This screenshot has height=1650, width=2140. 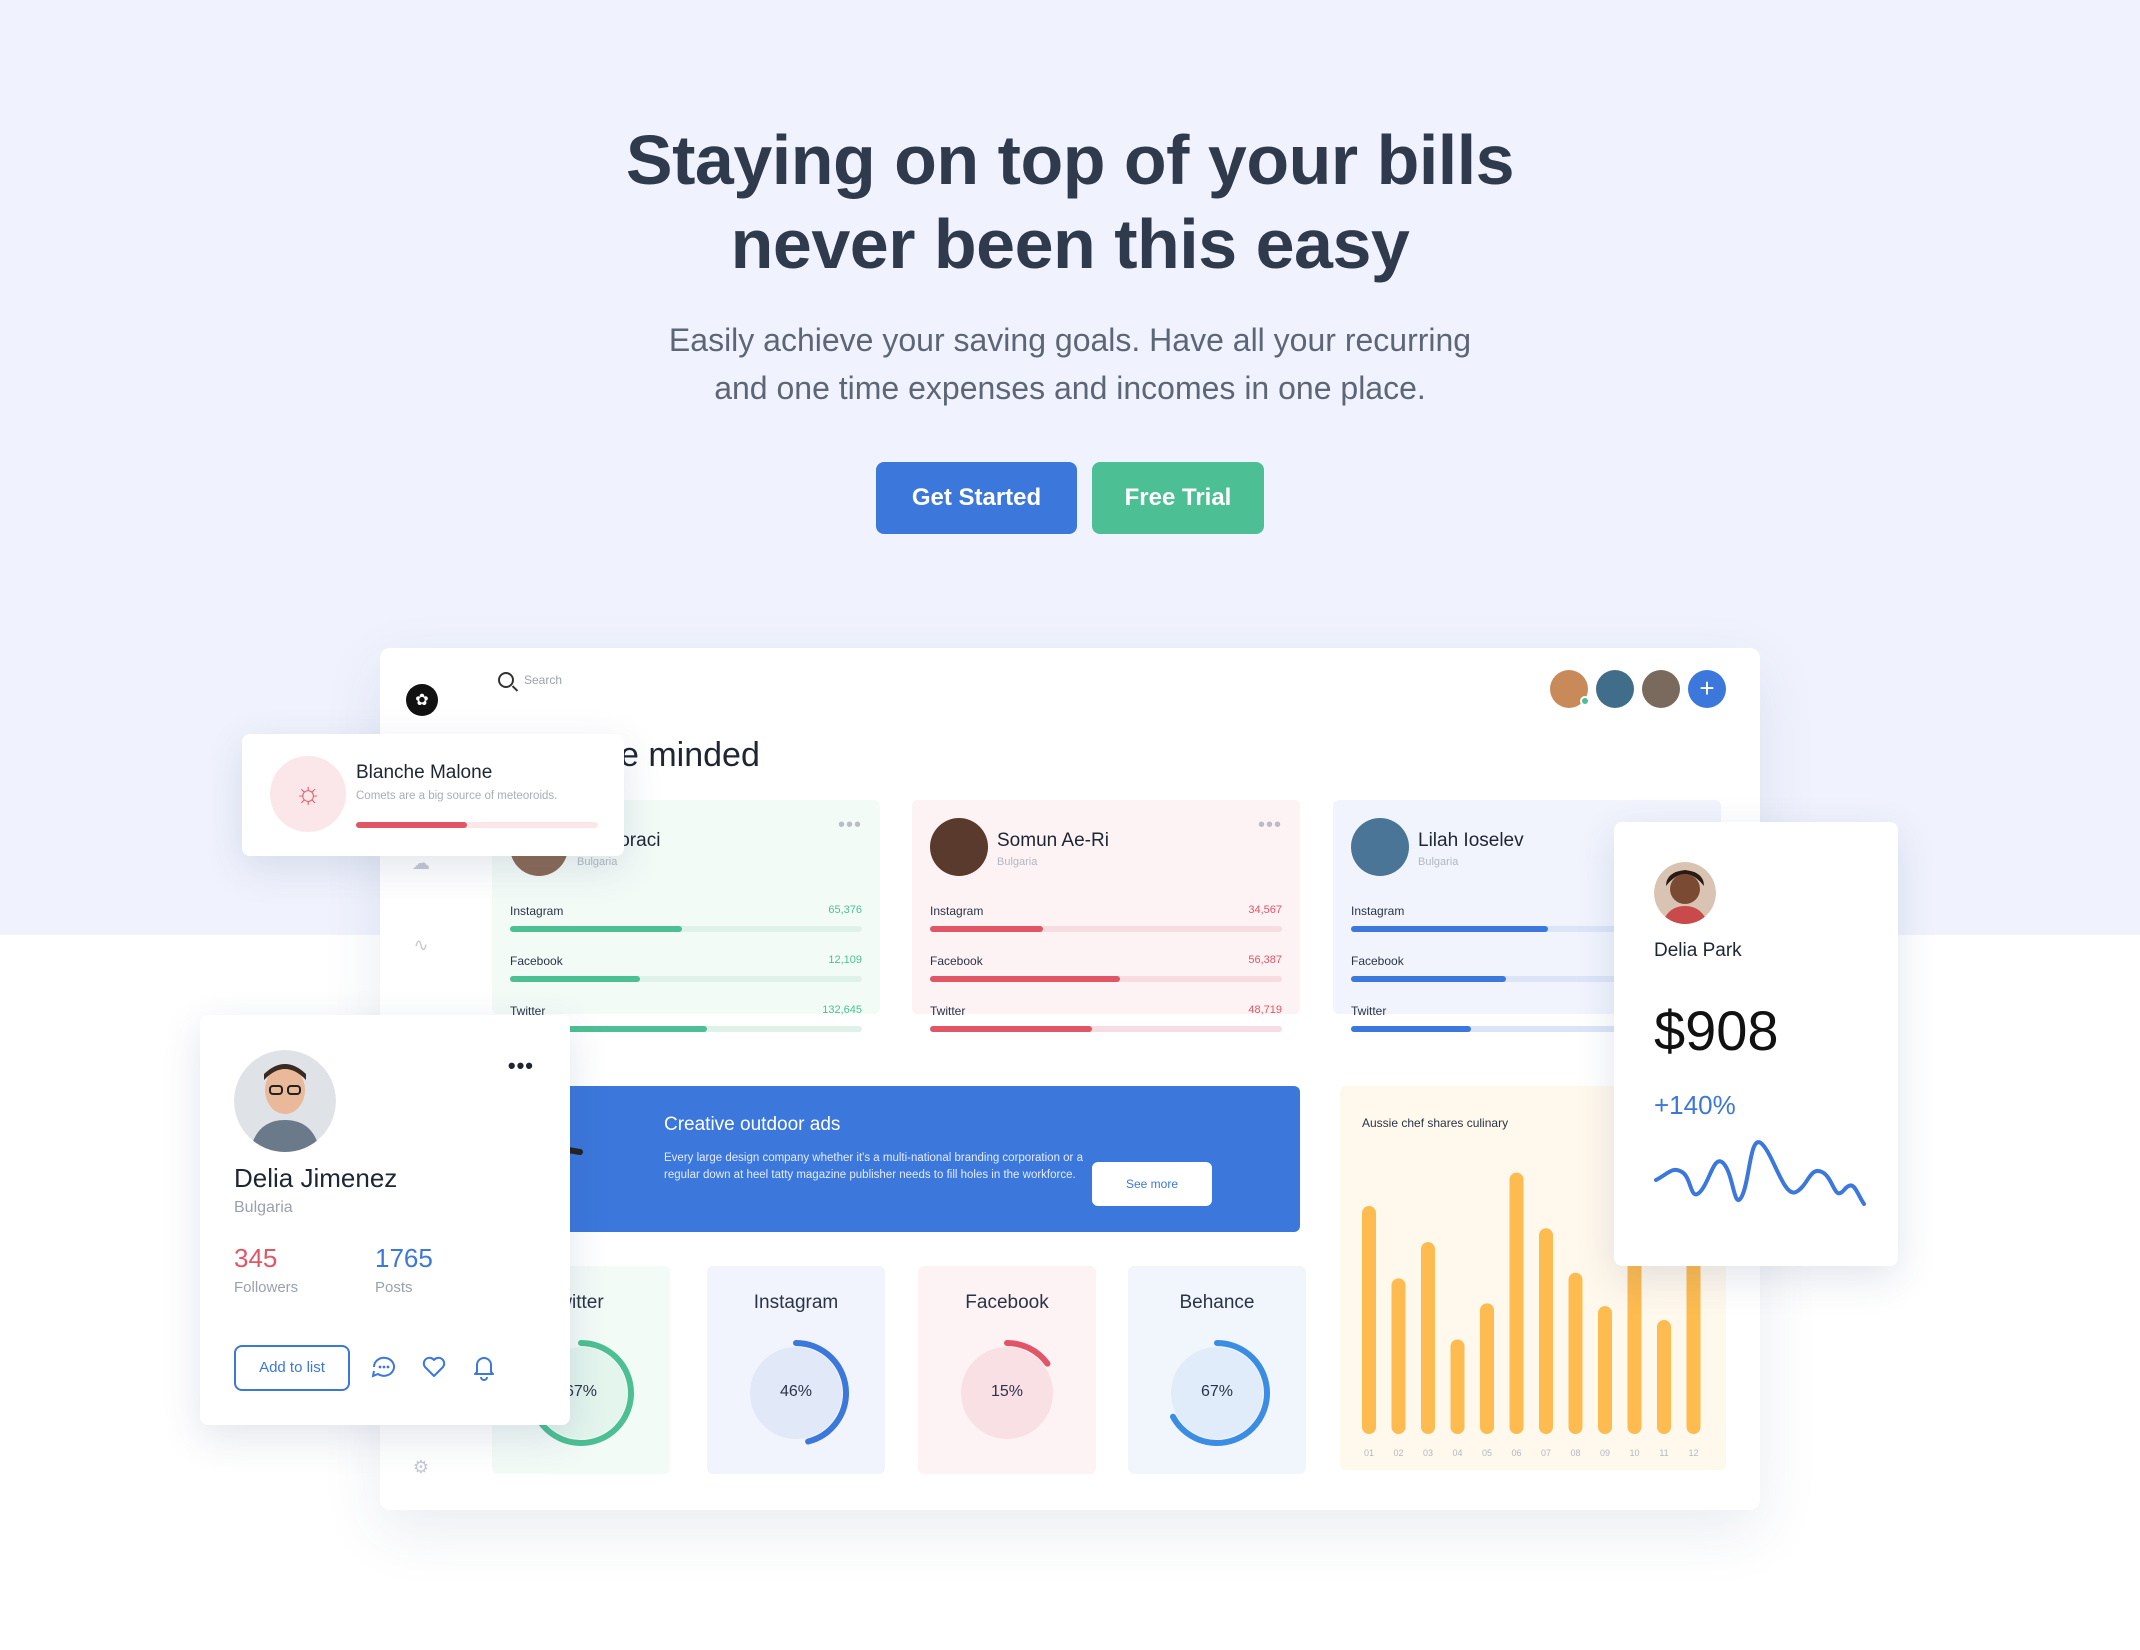 What do you see at coordinates (412, 825) in the screenshot?
I see `notification-progress-fill` at bounding box center [412, 825].